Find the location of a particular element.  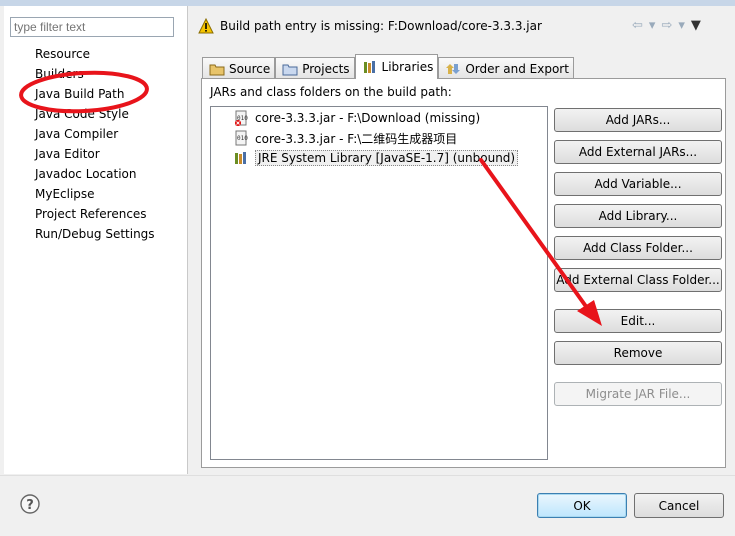

view-menu-icon: ▼ is located at coordinates (696, 25).